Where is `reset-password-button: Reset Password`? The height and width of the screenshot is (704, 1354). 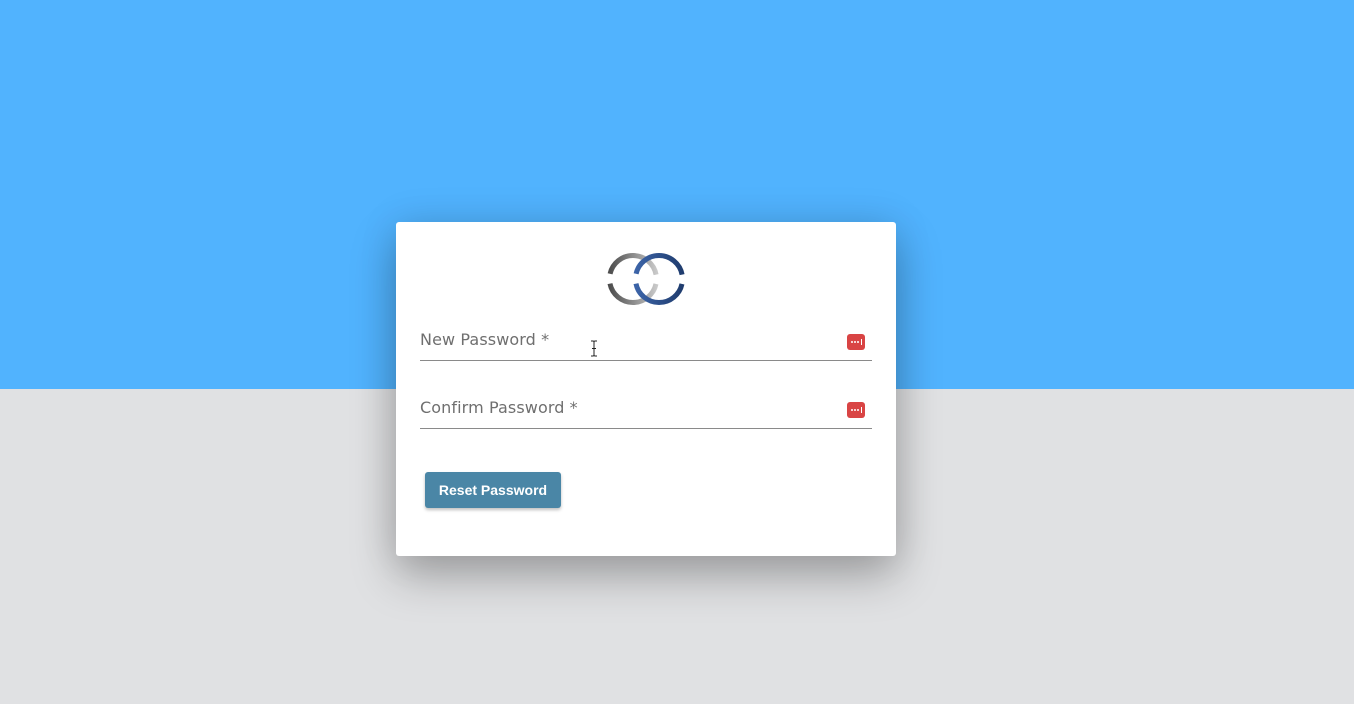
reset-password-button: Reset Password is located at coordinates (493, 490).